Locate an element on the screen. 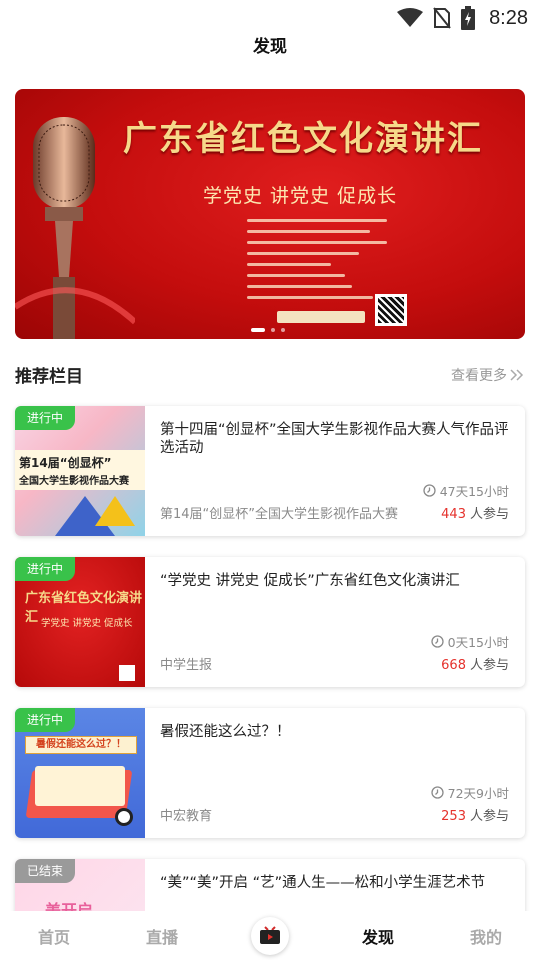  activity-organizer: 中学生报 is located at coordinates (186, 665).